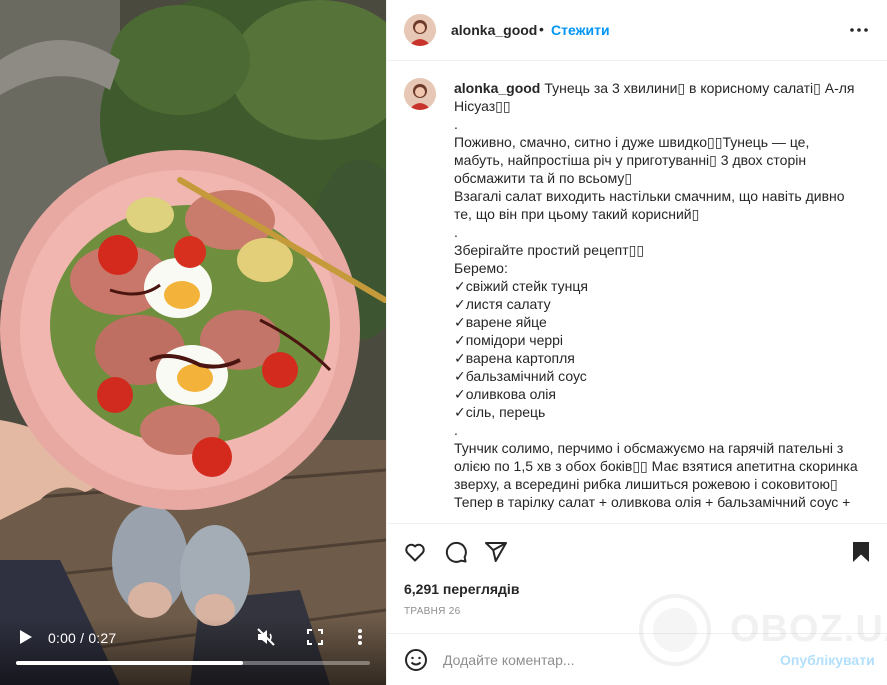  Describe the element at coordinates (500, 322) in the screenshot. I see `caption-line: ✓варене яйце` at that location.